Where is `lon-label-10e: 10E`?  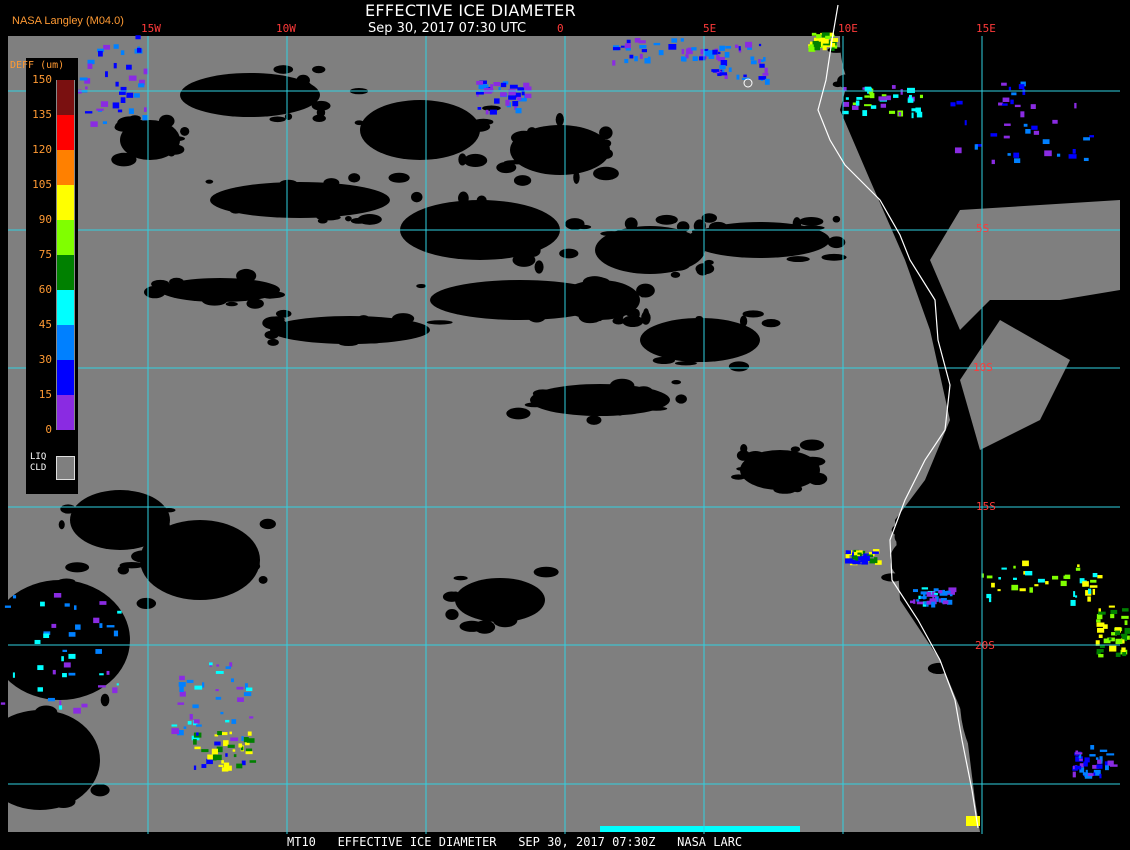 lon-label-10e: 10E is located at coordinates (848, 28).